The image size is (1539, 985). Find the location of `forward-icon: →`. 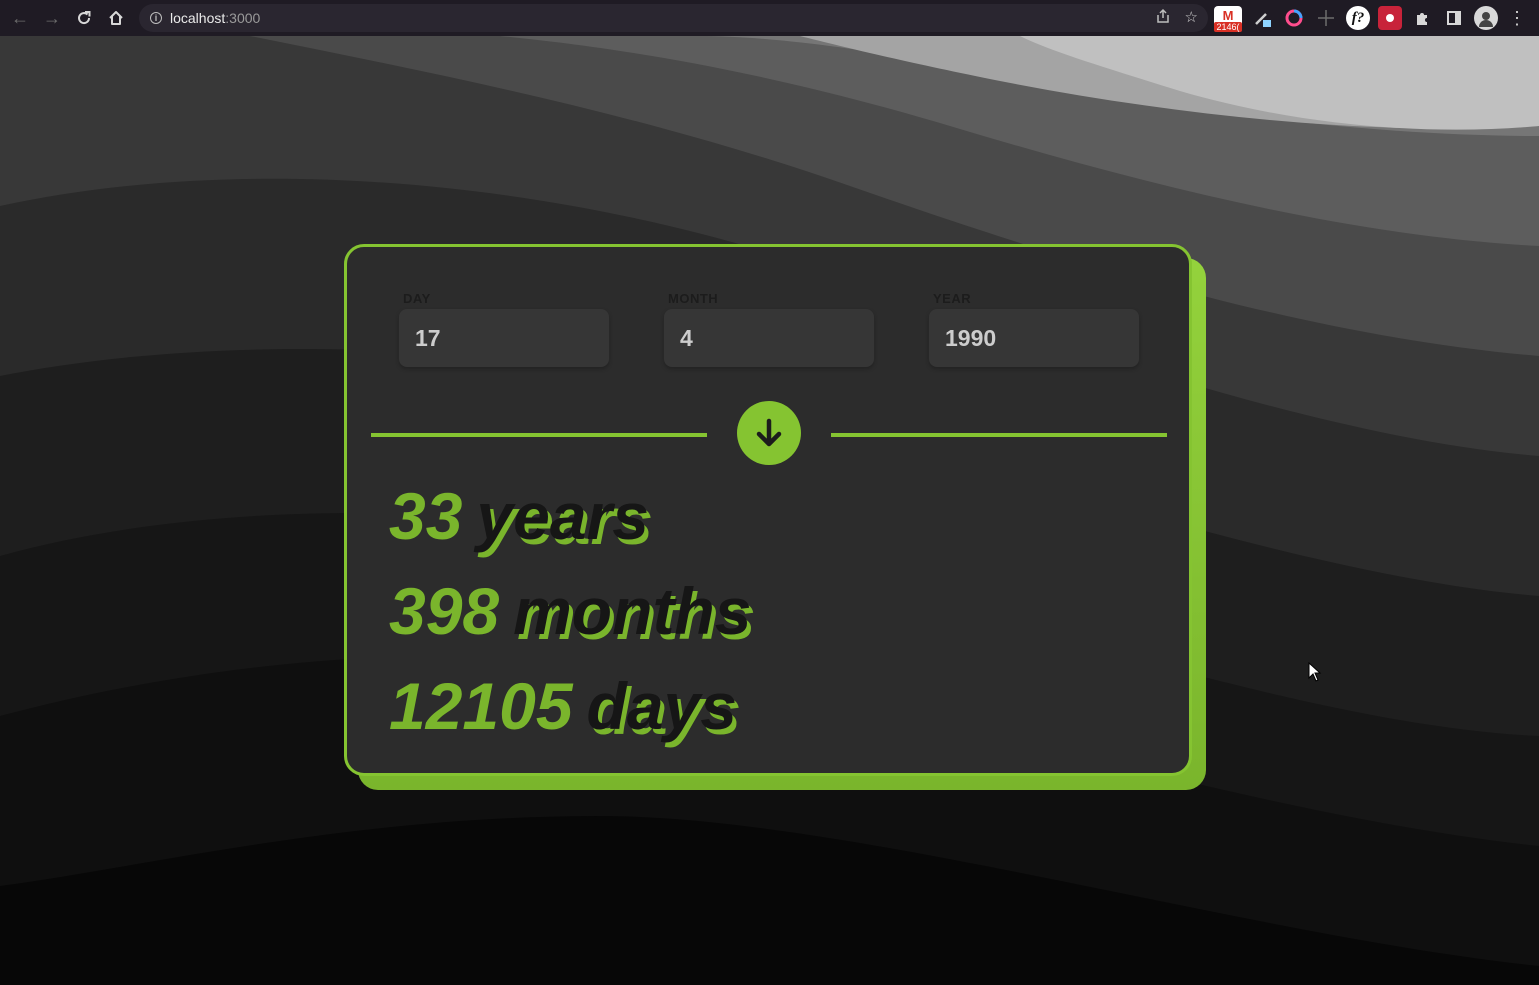

forward-icon: → is located at coordinates (52, 18).